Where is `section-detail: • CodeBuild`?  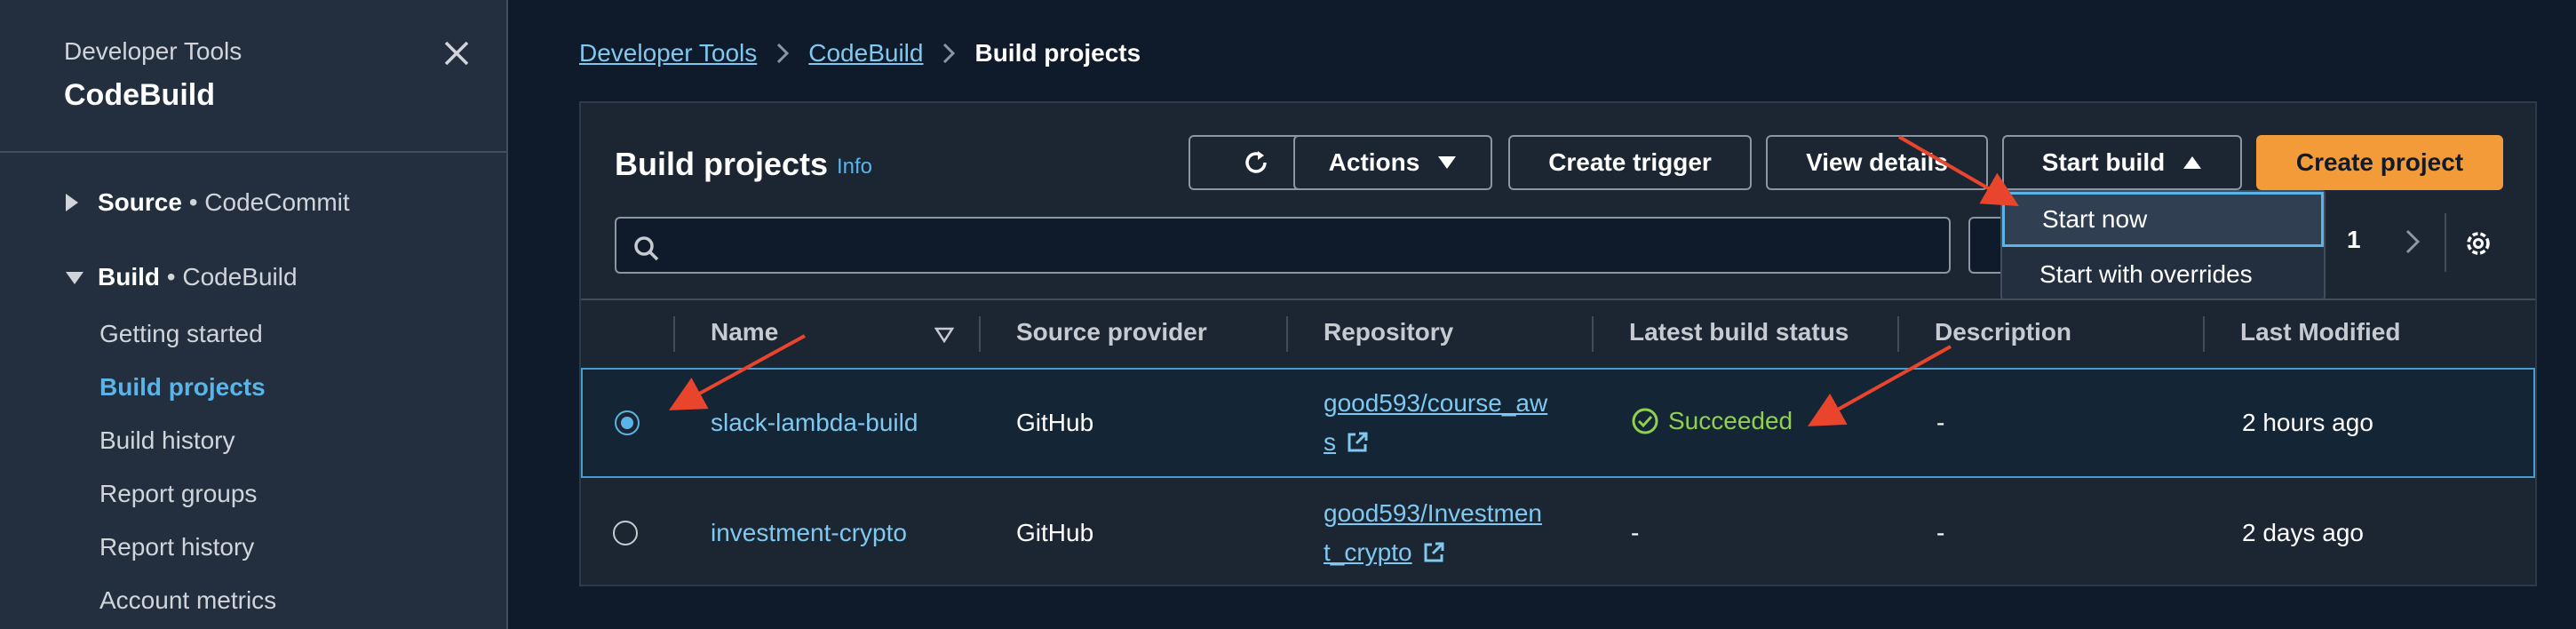 section-detail: • CodeBuild is located at coordinates (229, 277).